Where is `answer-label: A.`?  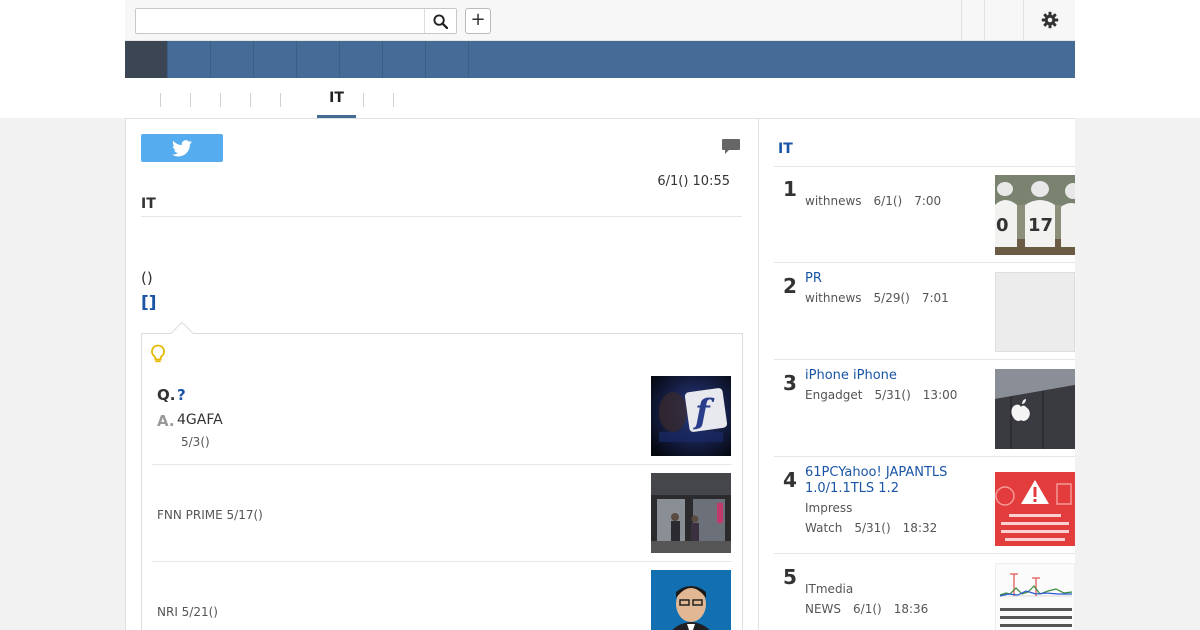
answer-label: A. is located at coordinates (166, 421).